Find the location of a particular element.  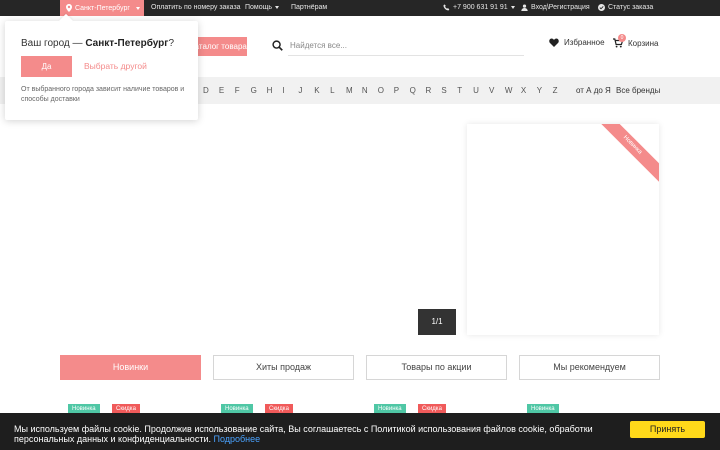

user-icon is located at coordinates (524, 7).